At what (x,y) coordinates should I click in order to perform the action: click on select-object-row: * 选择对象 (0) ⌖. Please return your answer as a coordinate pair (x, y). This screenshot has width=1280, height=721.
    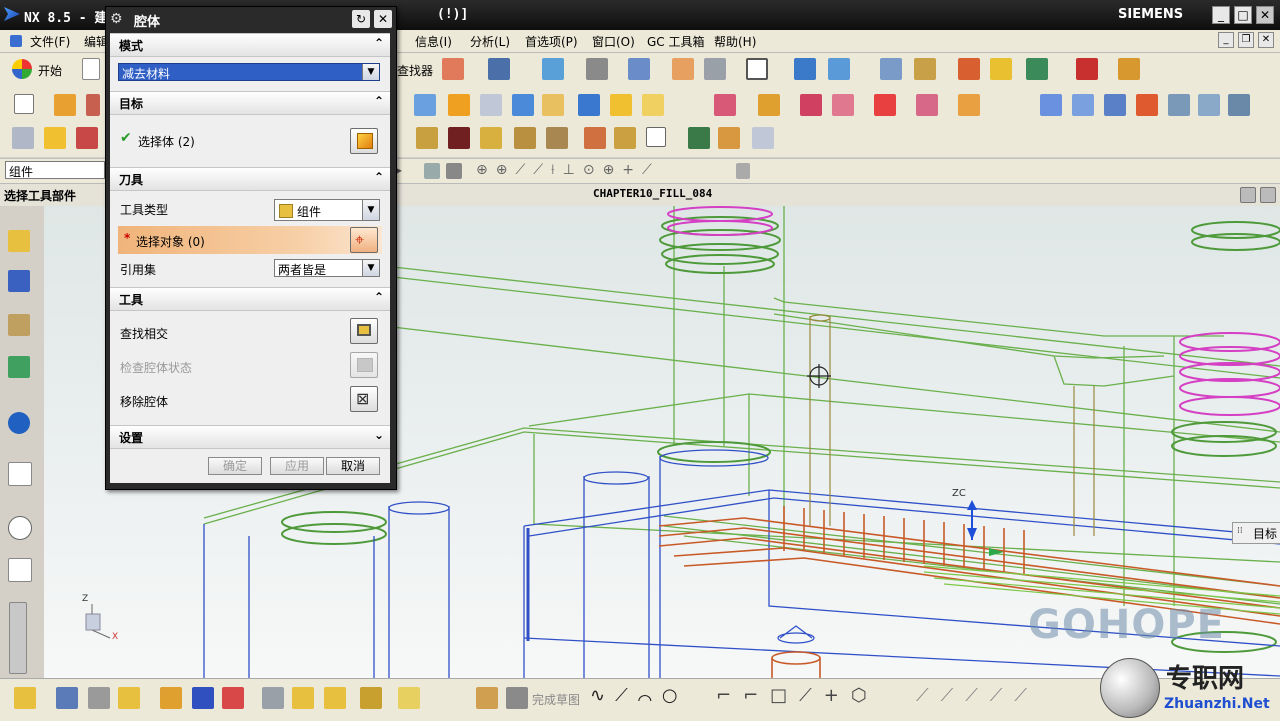
    Looking at the image, I should click on (250, 240).